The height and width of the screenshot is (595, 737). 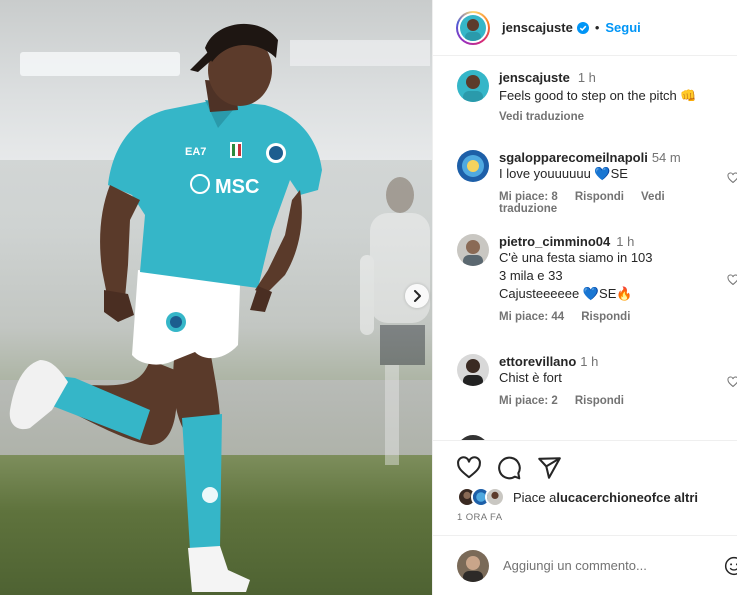 I want to click on next-photo-button, so click(x=417, y=296).